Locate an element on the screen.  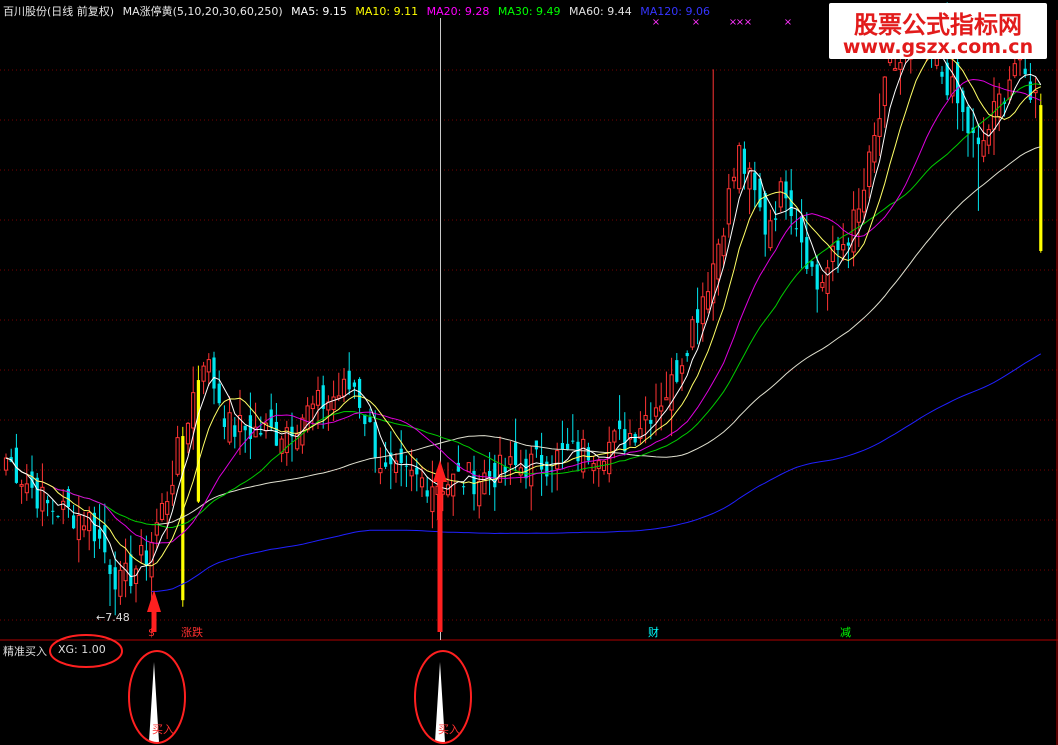
ma10-value: MA10: 9.11 is located at coordinates (387, 11).